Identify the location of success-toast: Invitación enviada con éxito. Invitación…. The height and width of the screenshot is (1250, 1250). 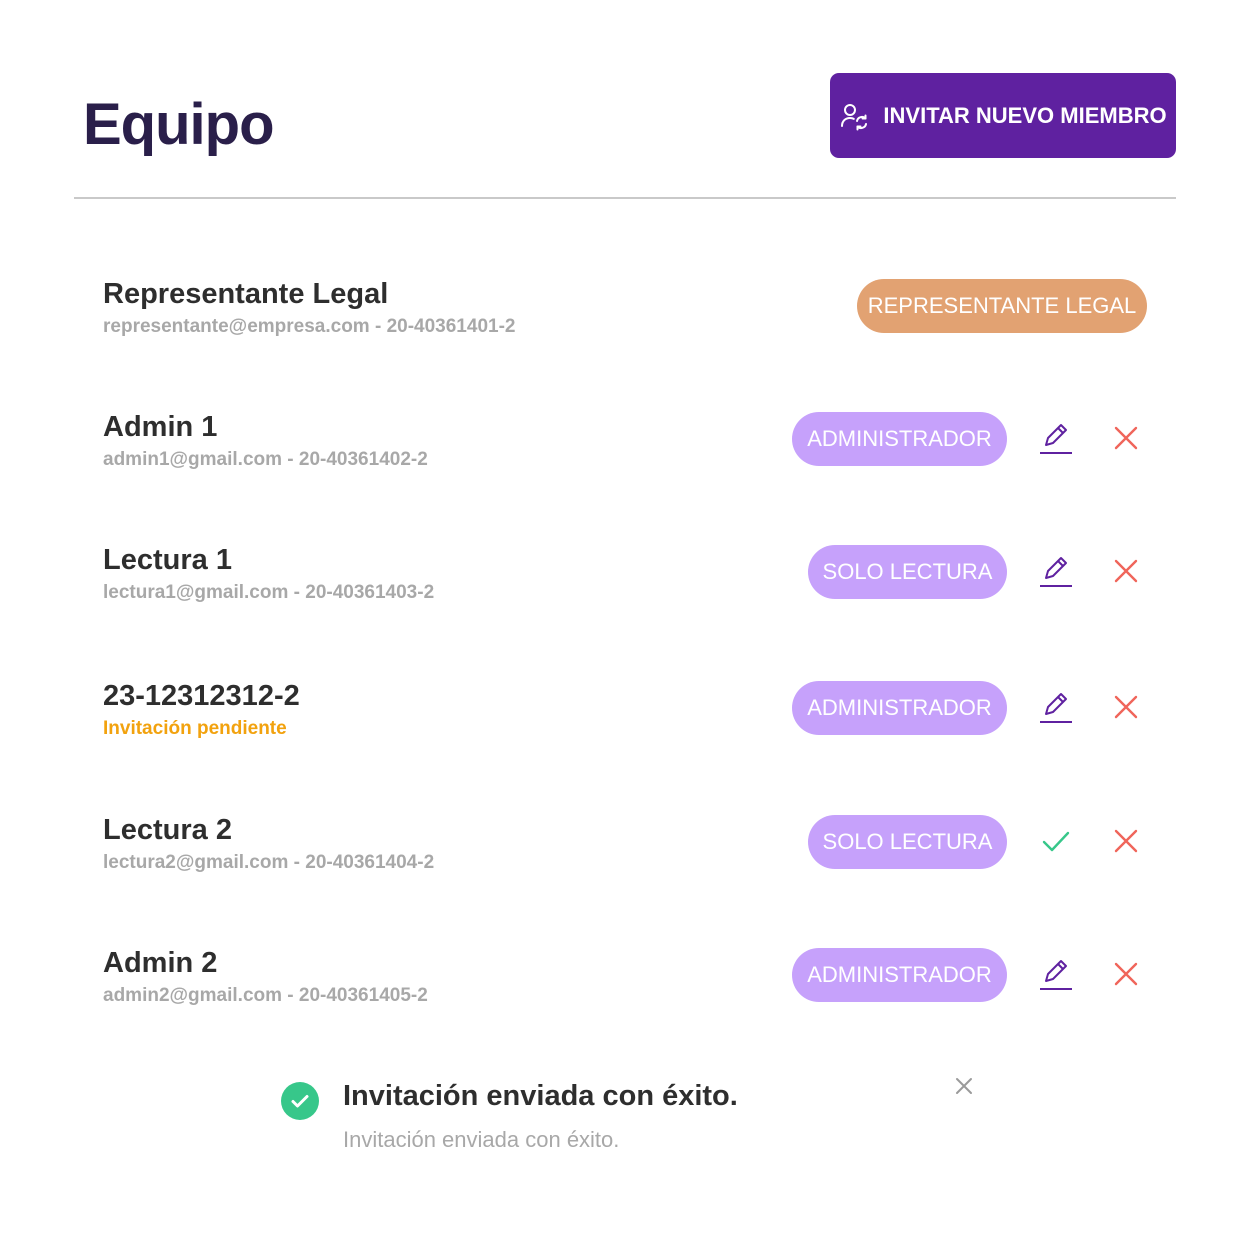
(640, 1120).